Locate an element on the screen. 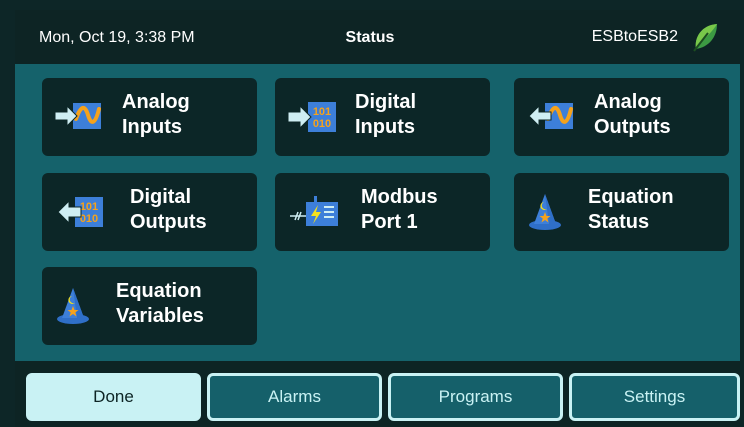 This screenshot has height=427, width=744. tile-label: Modbus Port 1 is located at coordinates (426, 210).